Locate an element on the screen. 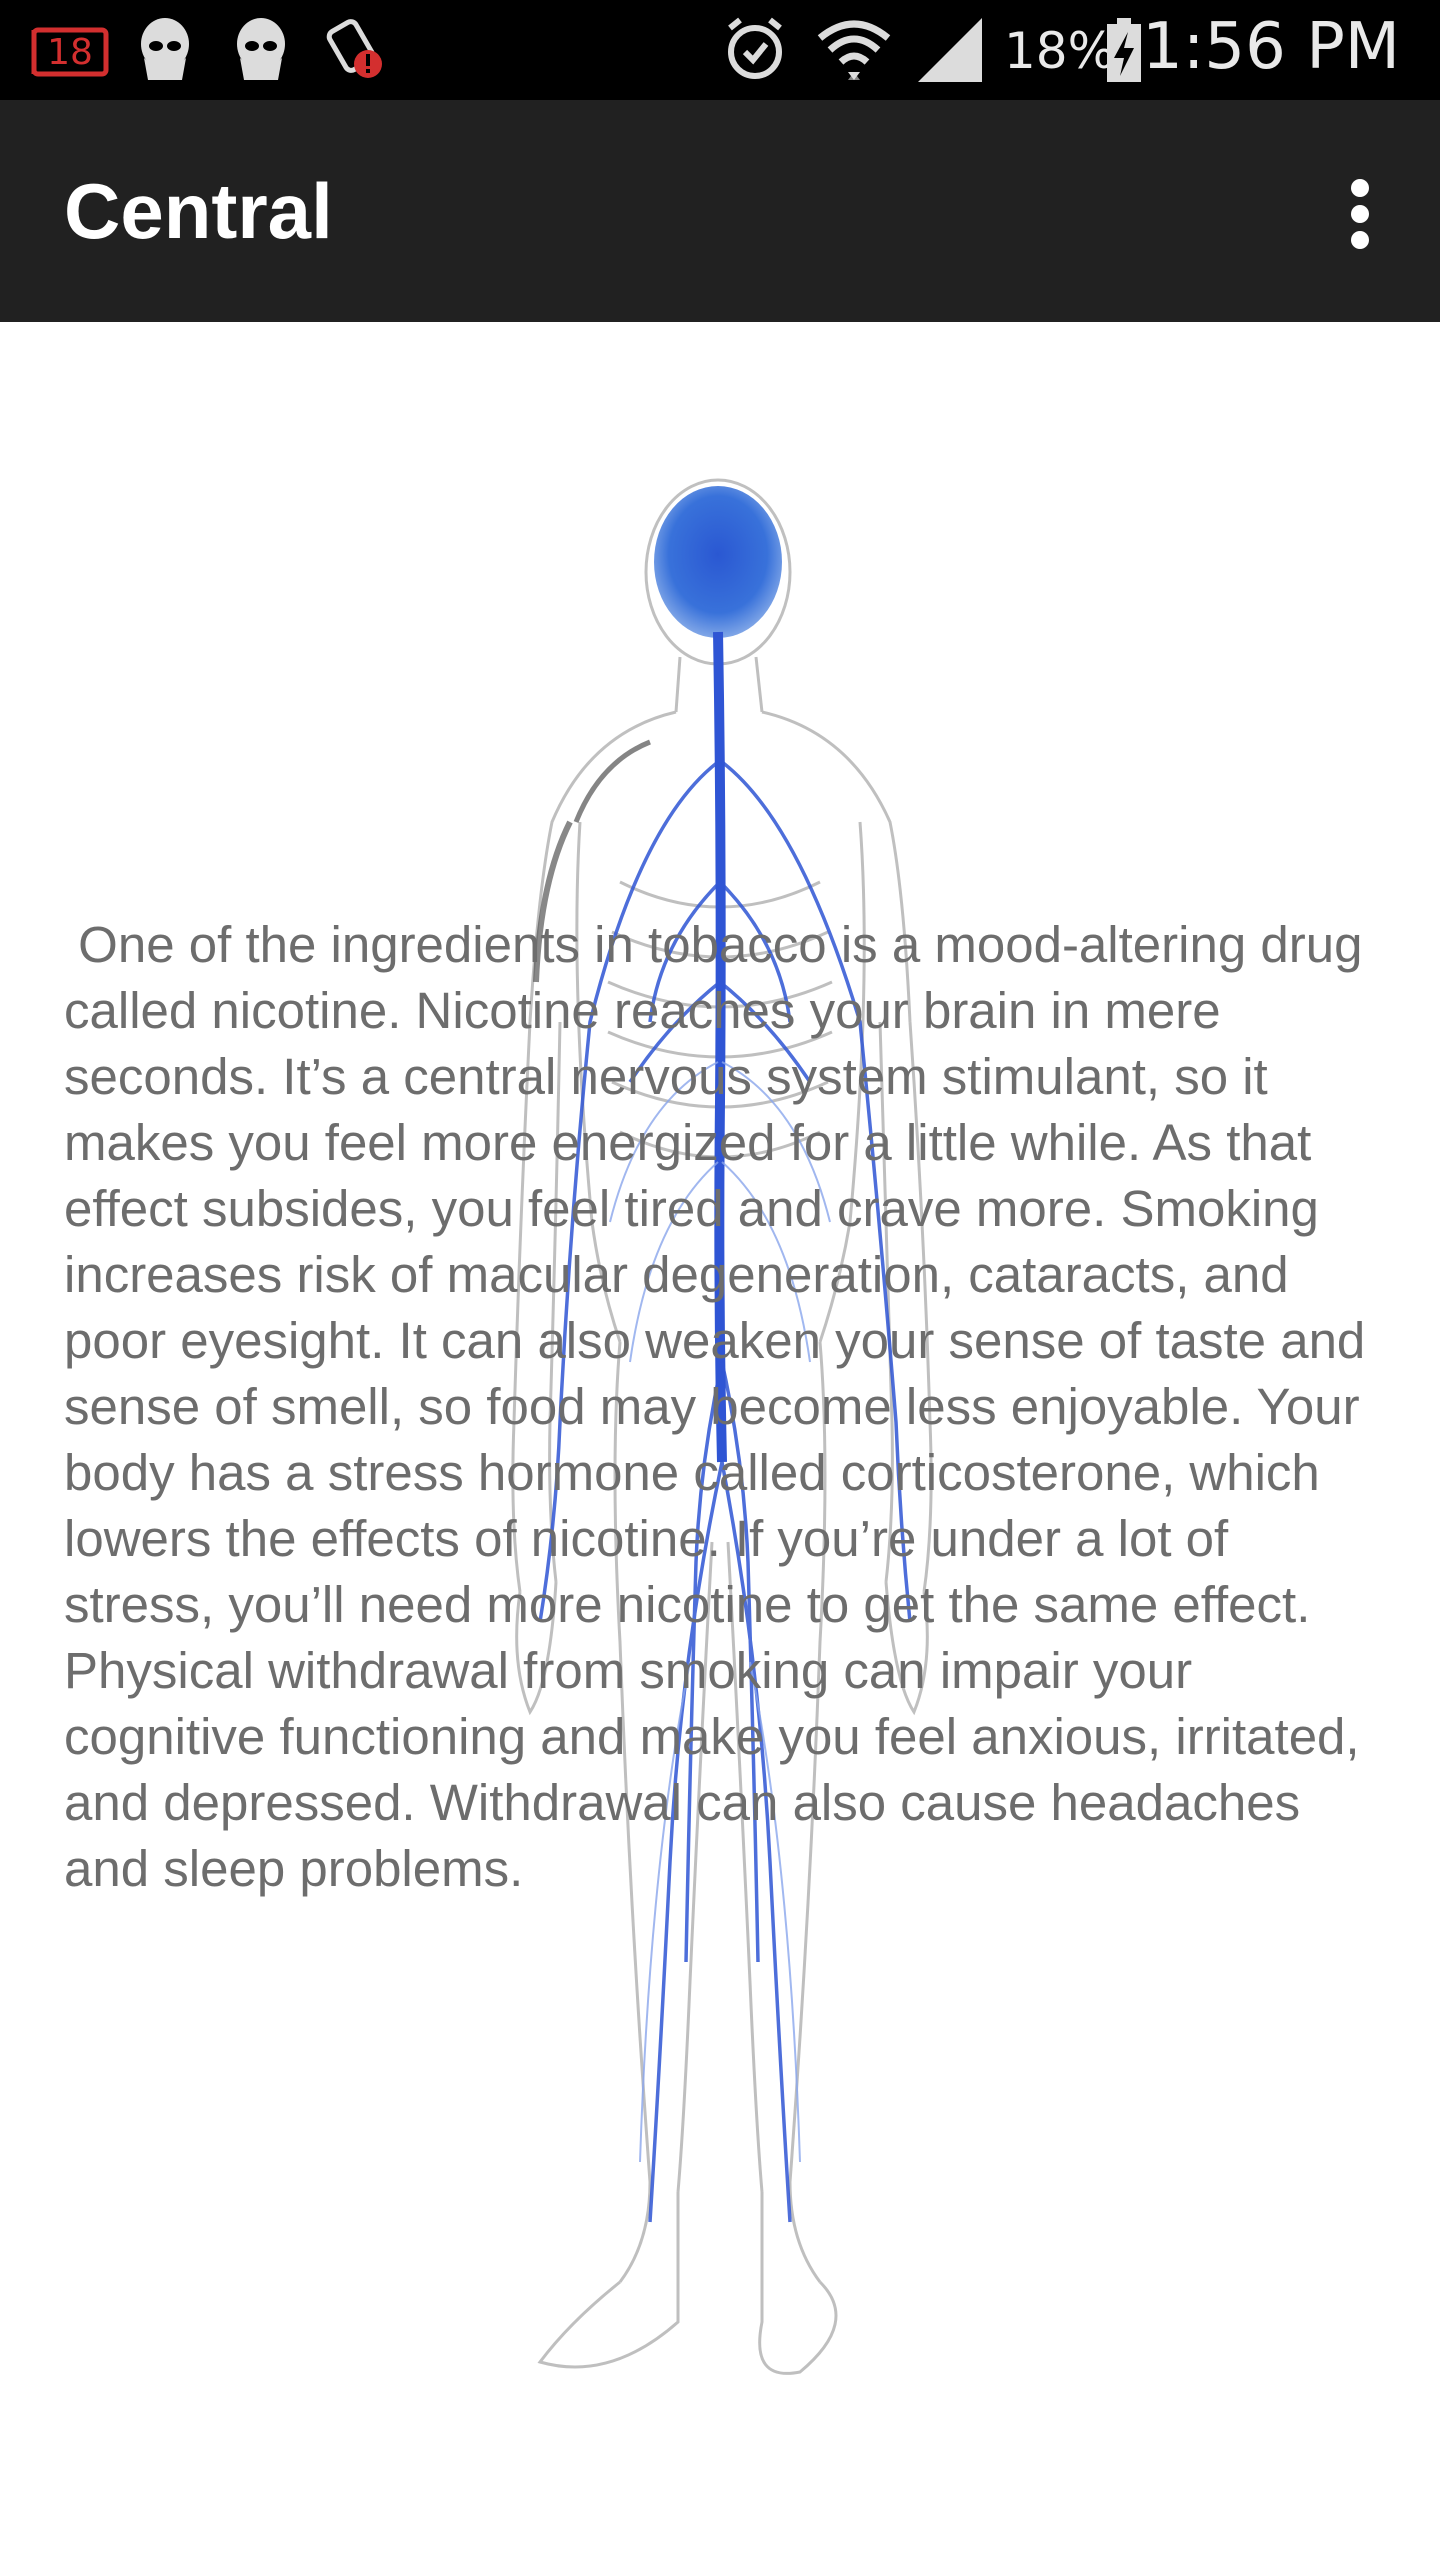 This screenshot has width=1440, height=2560. overflow-menu-button is located at coordinates (1360, 215).